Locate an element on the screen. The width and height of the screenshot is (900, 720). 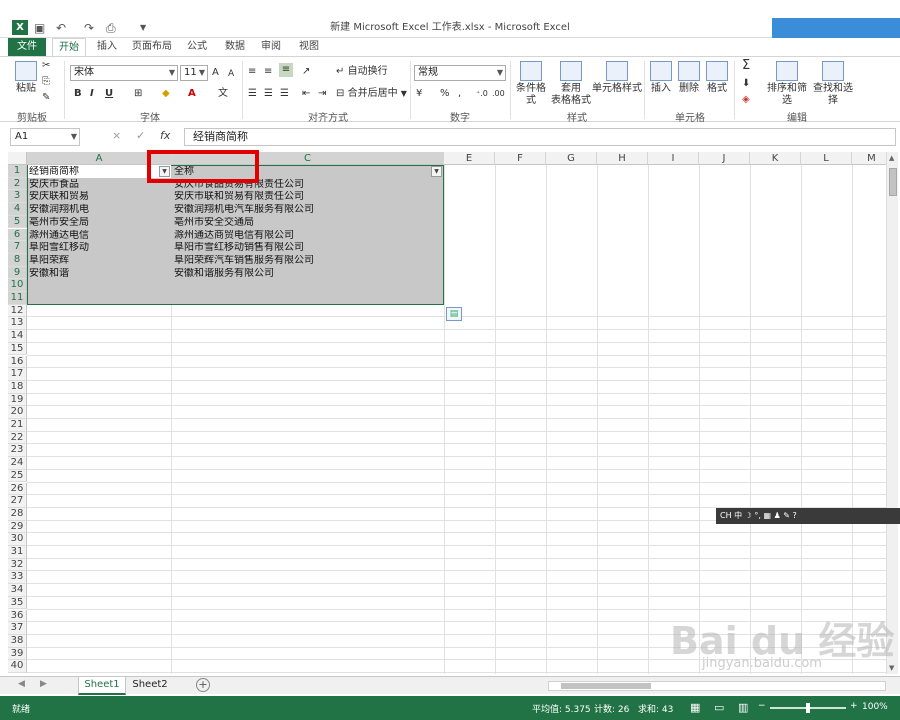
row-header: 36 is located at coordinates (17, 616).